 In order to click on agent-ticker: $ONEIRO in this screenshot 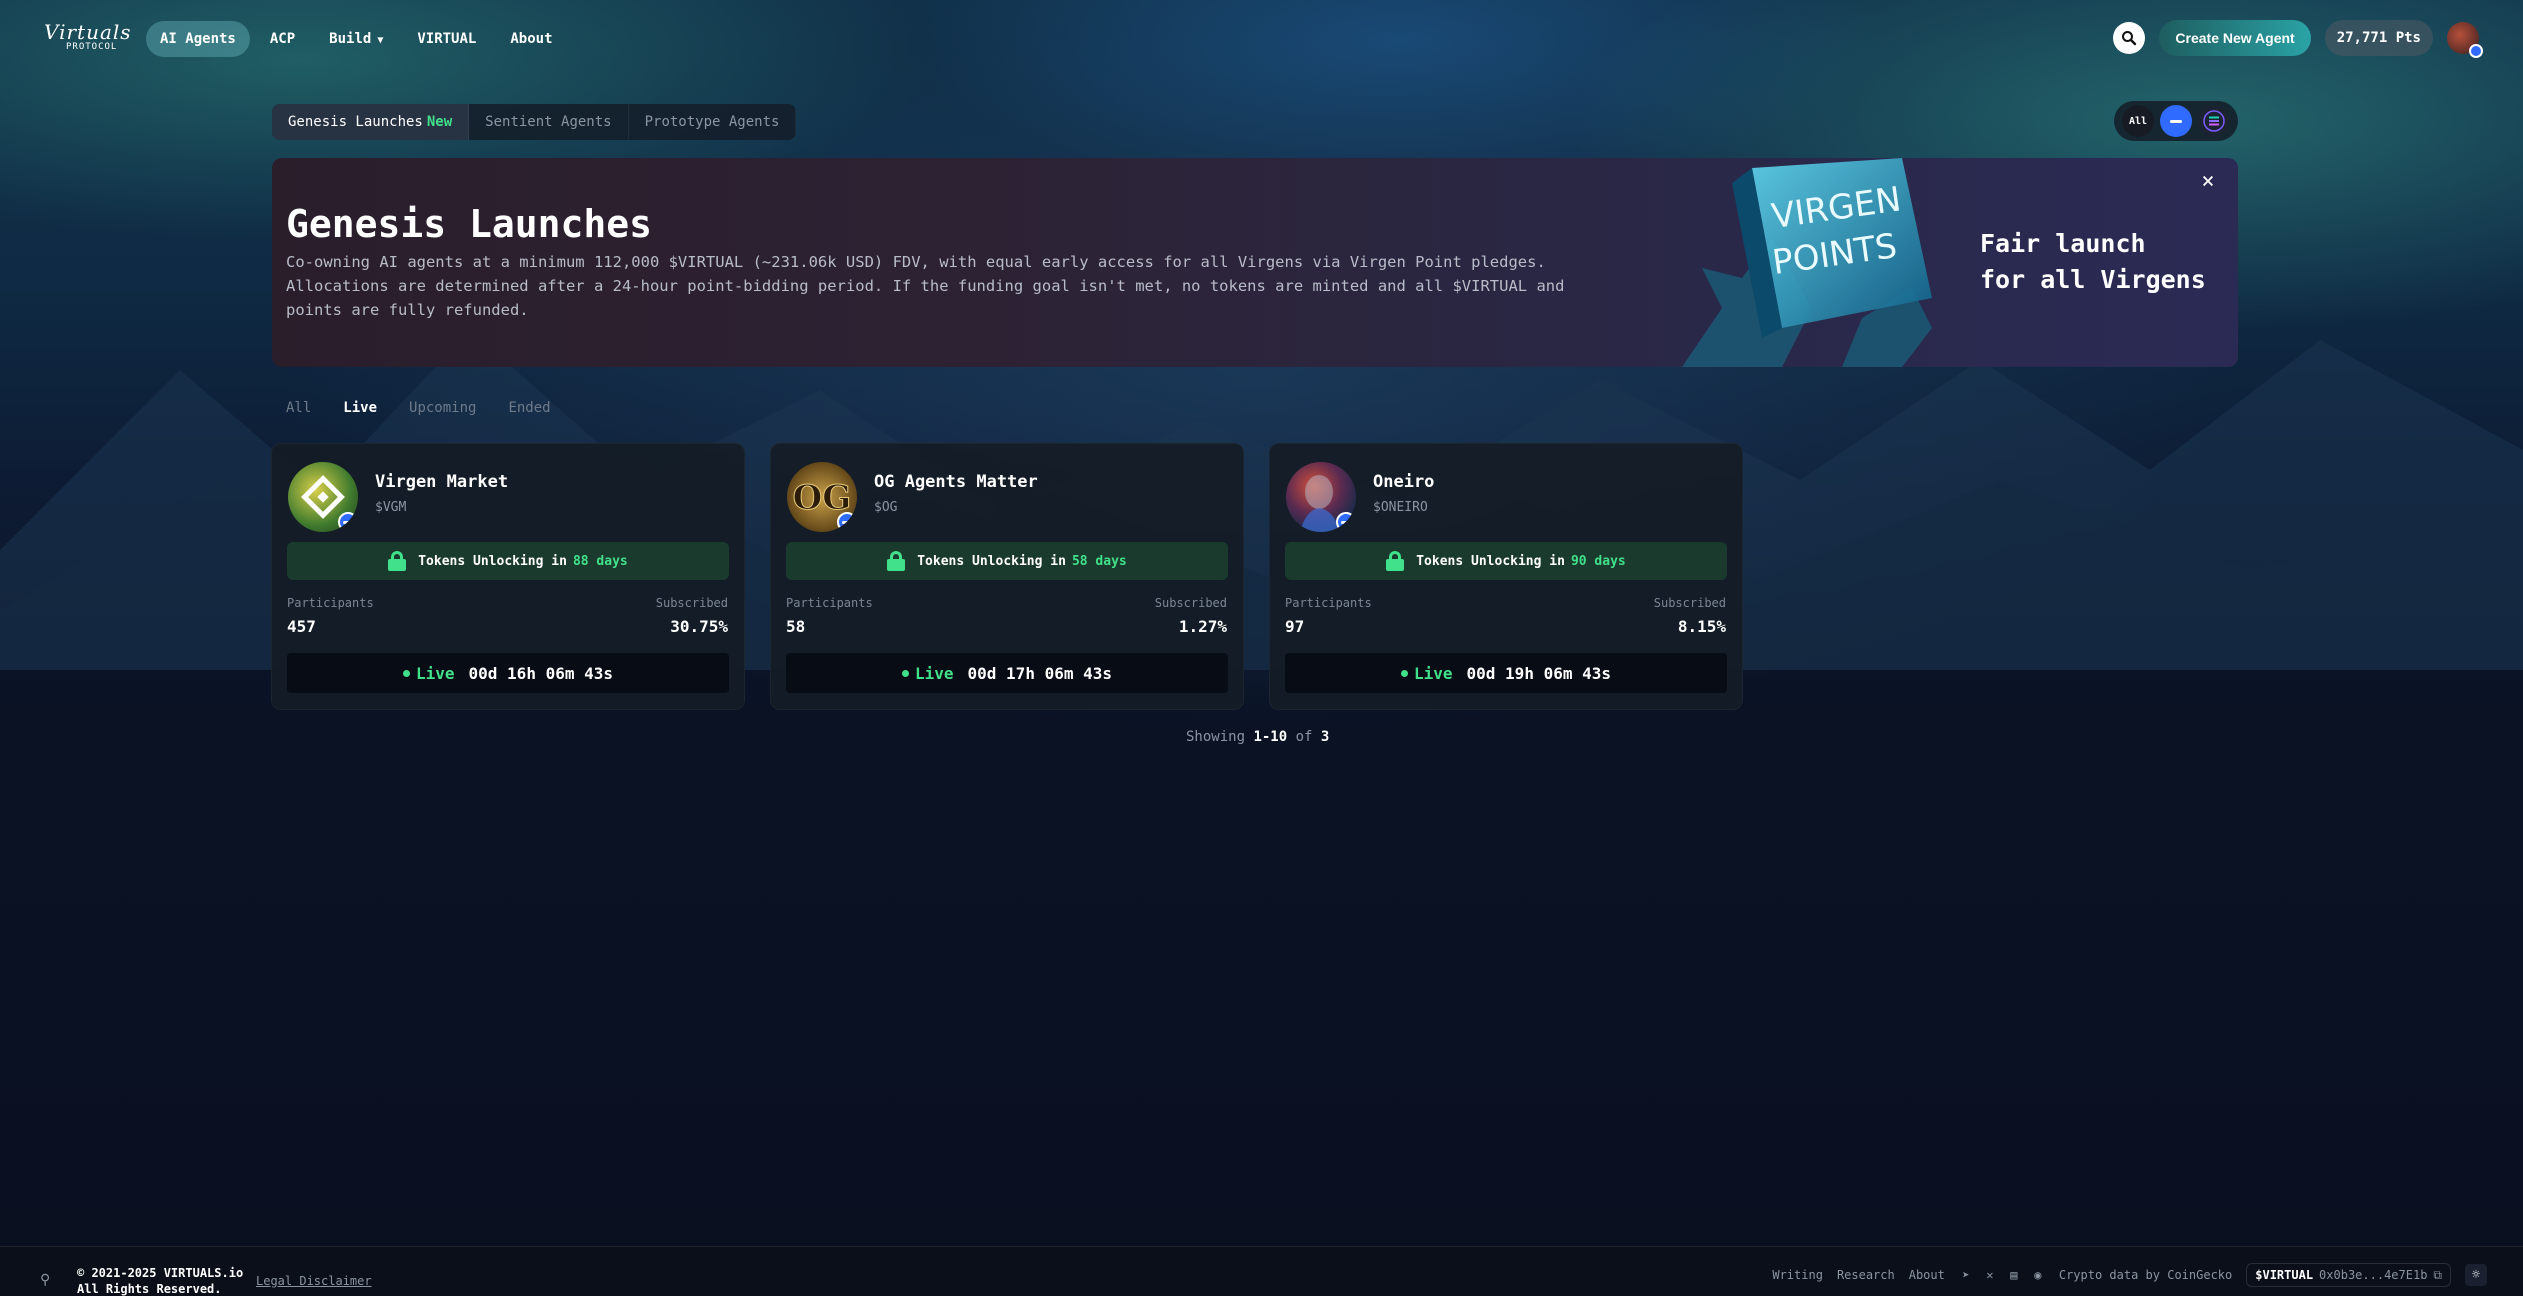, I will do `click(1400, 507)`.